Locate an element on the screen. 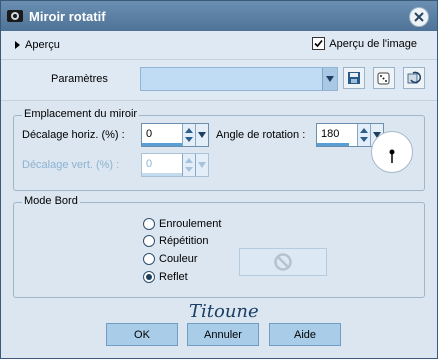  randomize-button is located at coordinates (384, 78).